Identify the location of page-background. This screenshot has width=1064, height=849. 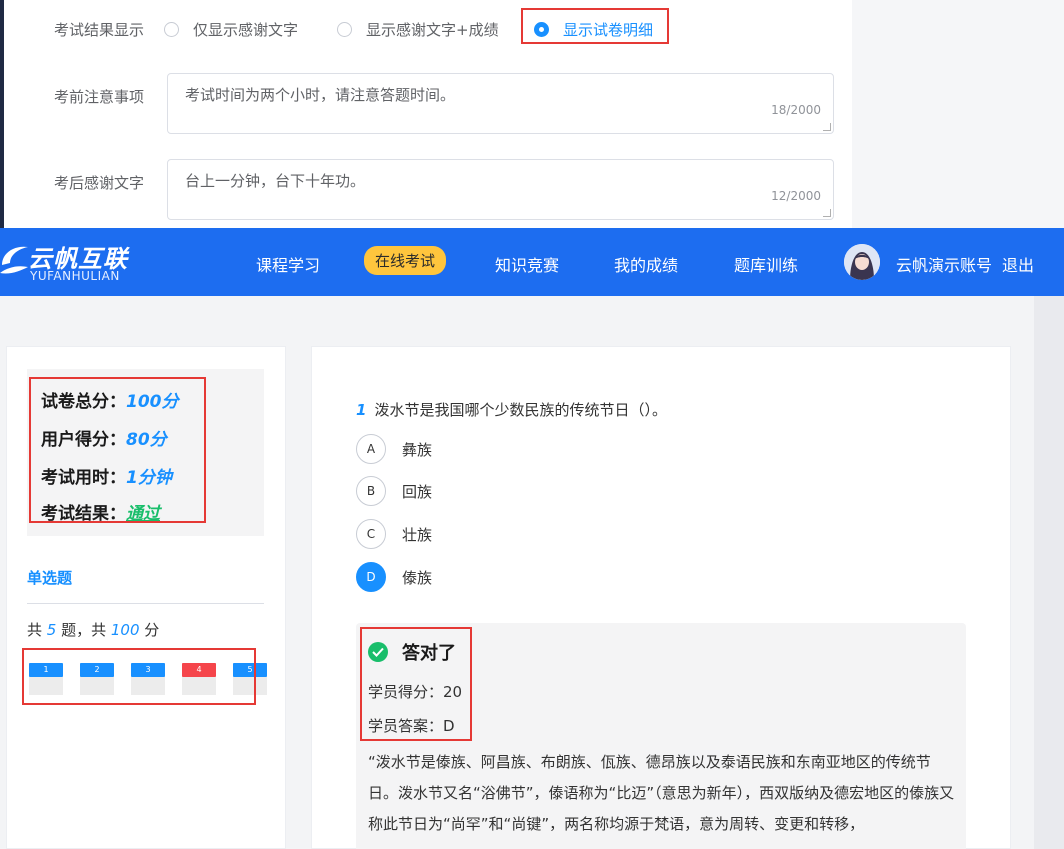
(958, 114).